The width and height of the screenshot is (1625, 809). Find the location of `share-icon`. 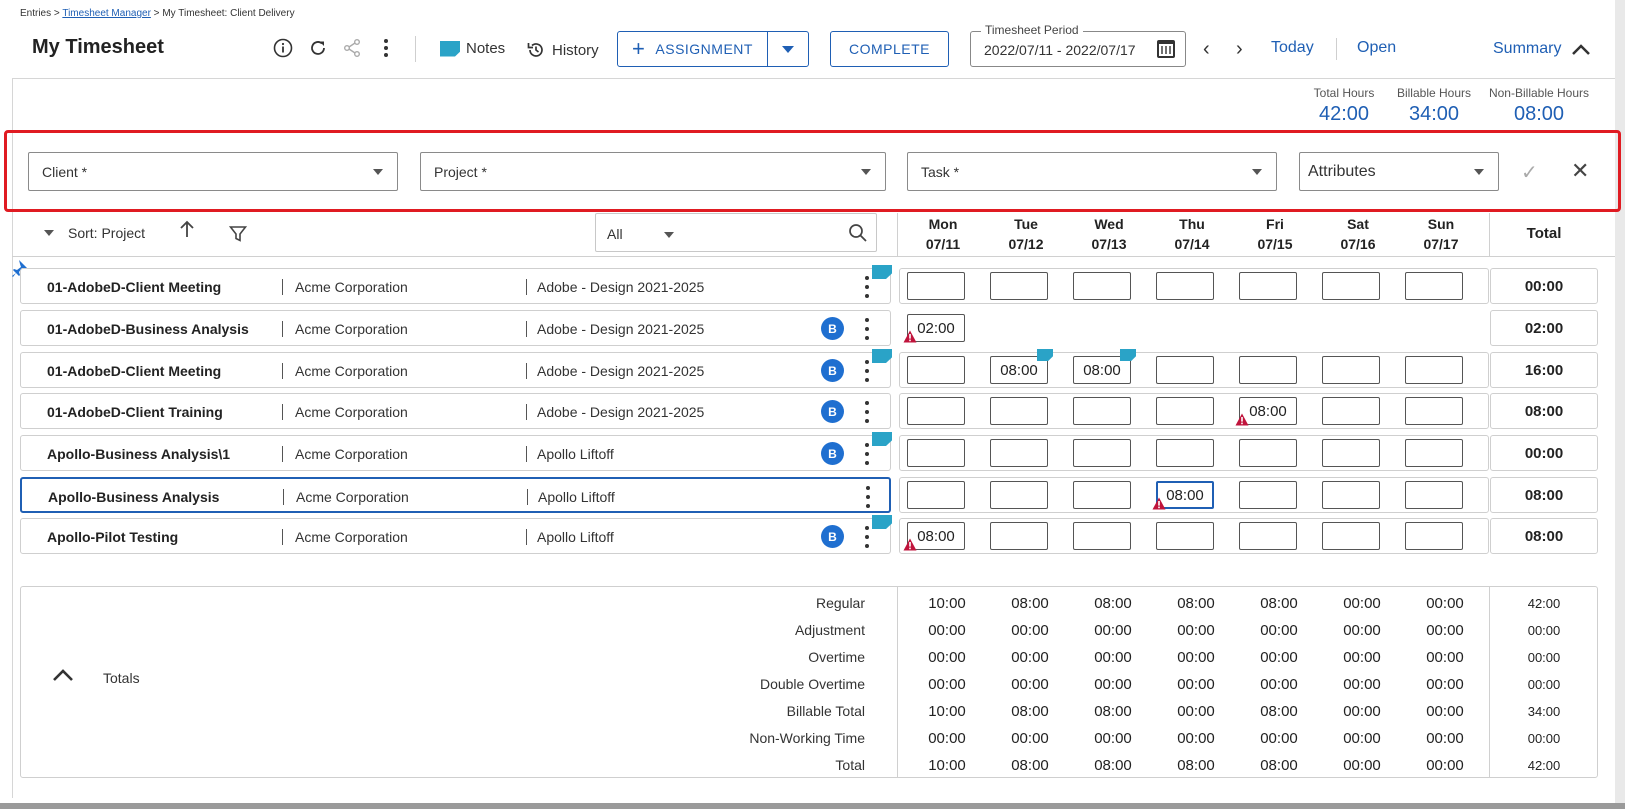

share-icon is located at coordinates (352, 48).